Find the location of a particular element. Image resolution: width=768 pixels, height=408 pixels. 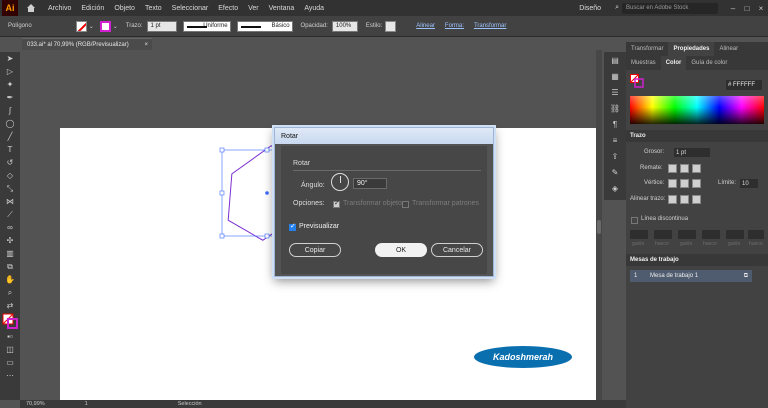

ellipse-tool-icon: ◯ is located at coordinates (10, 123).